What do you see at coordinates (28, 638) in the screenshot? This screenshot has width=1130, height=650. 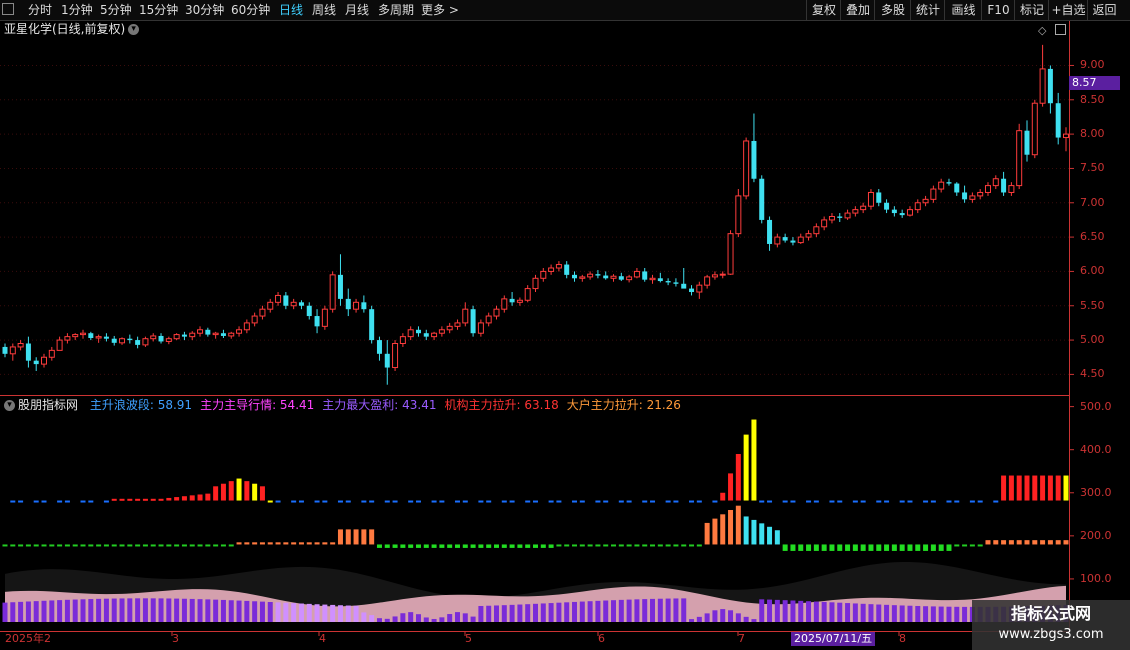 I see `time-axis-label: 2025年2` at bounding box center [28, 638].